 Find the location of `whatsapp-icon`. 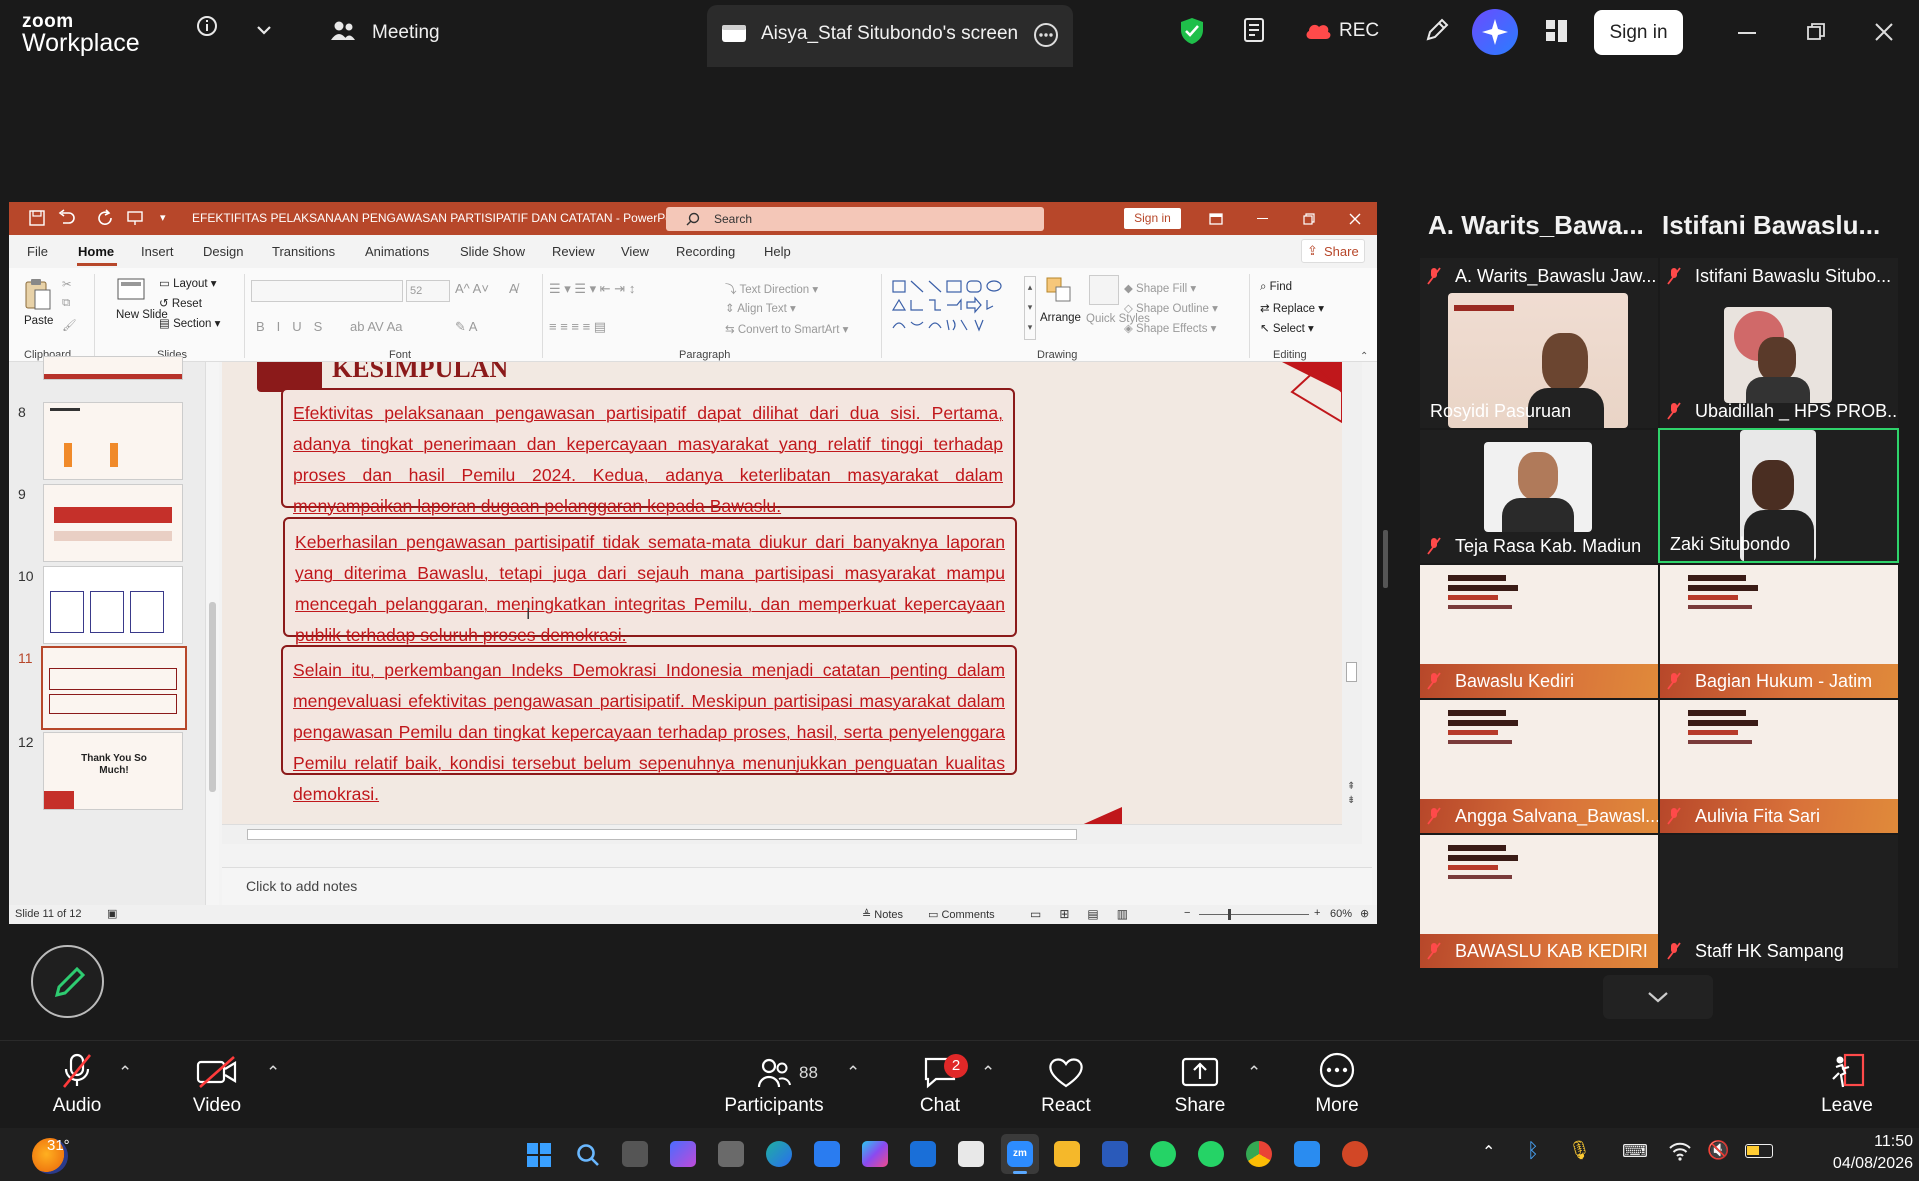

whatsapp-icon is located at coordinates (1163, 1154).